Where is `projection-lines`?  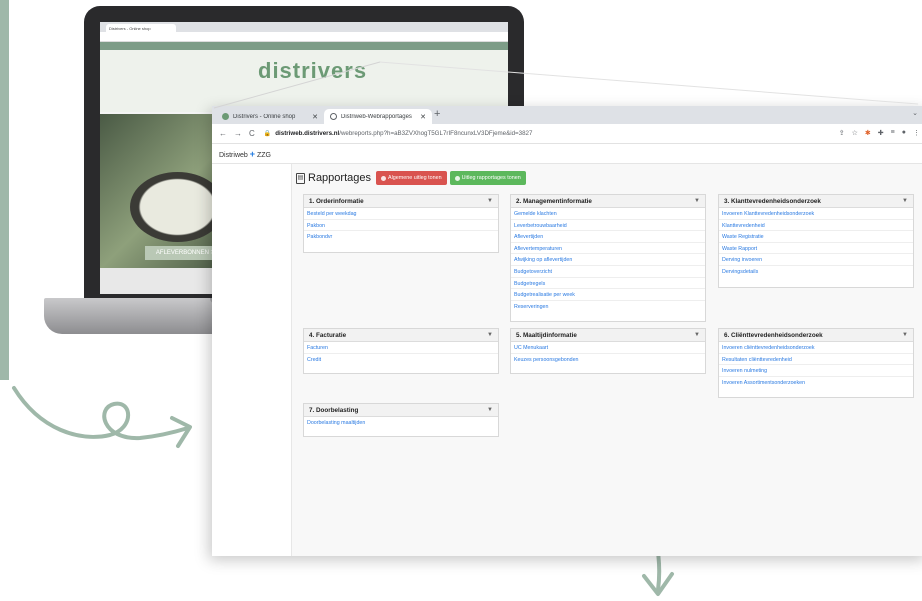
projection-lines is located at coordinates (566, 85).